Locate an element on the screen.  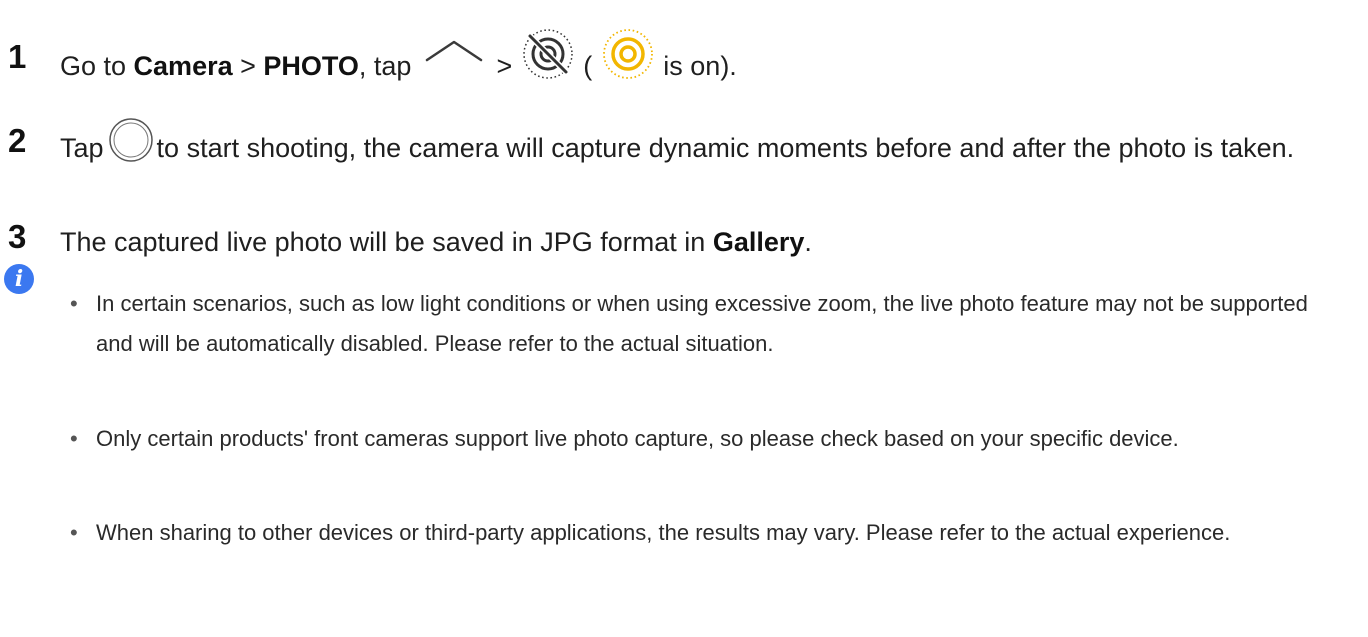
camera-app-label: Camera is located at coordinates (183, 66).